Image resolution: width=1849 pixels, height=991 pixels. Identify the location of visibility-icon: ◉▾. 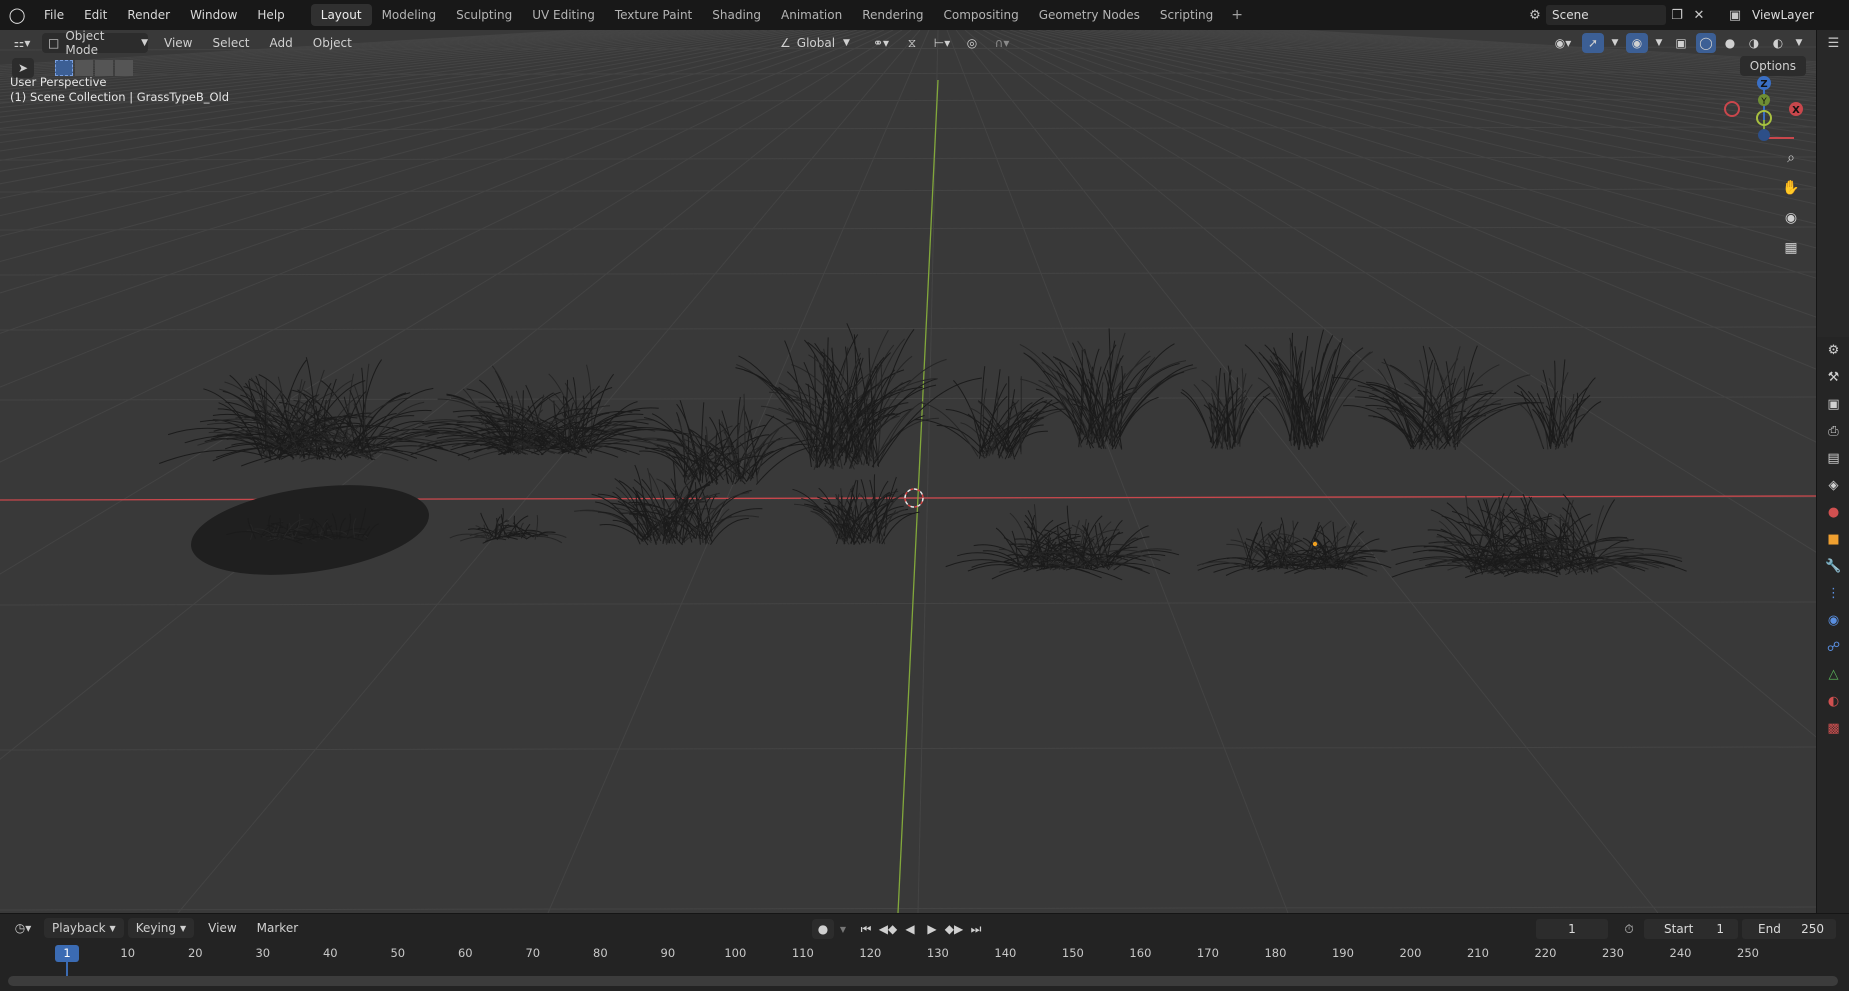
(1563, 43).